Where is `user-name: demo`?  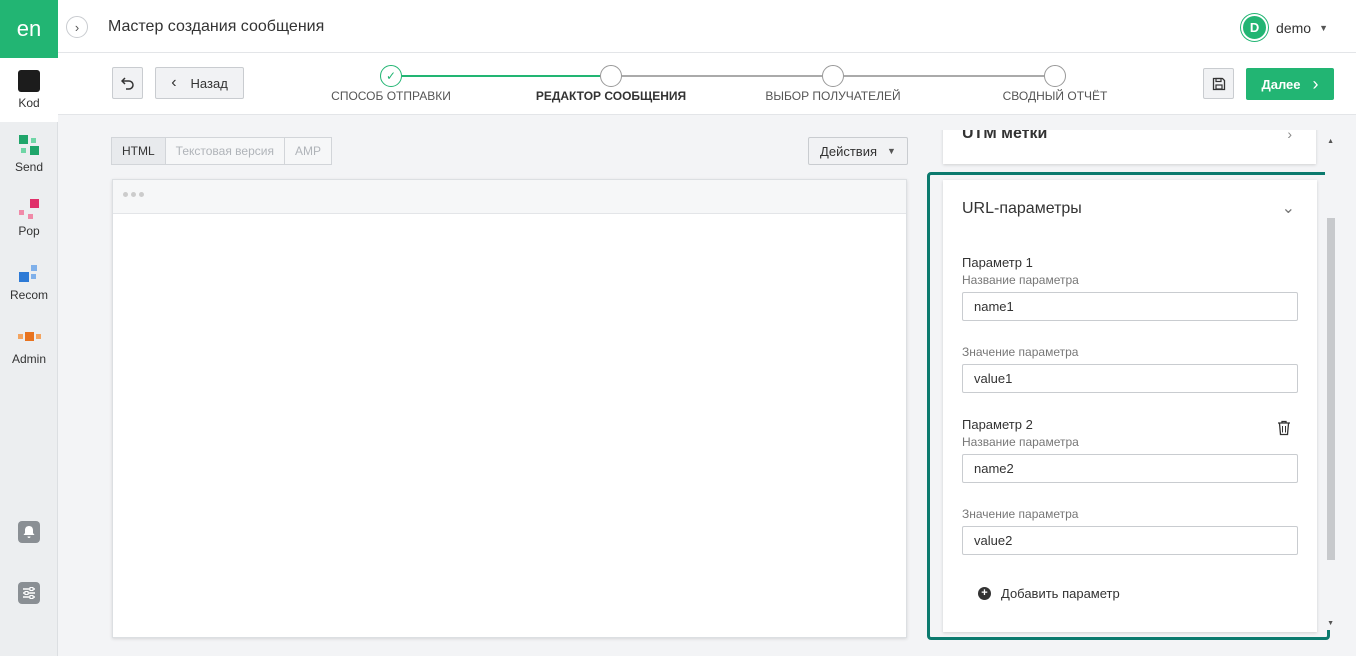 user-name: demo is located at coordinates (1294, 27).